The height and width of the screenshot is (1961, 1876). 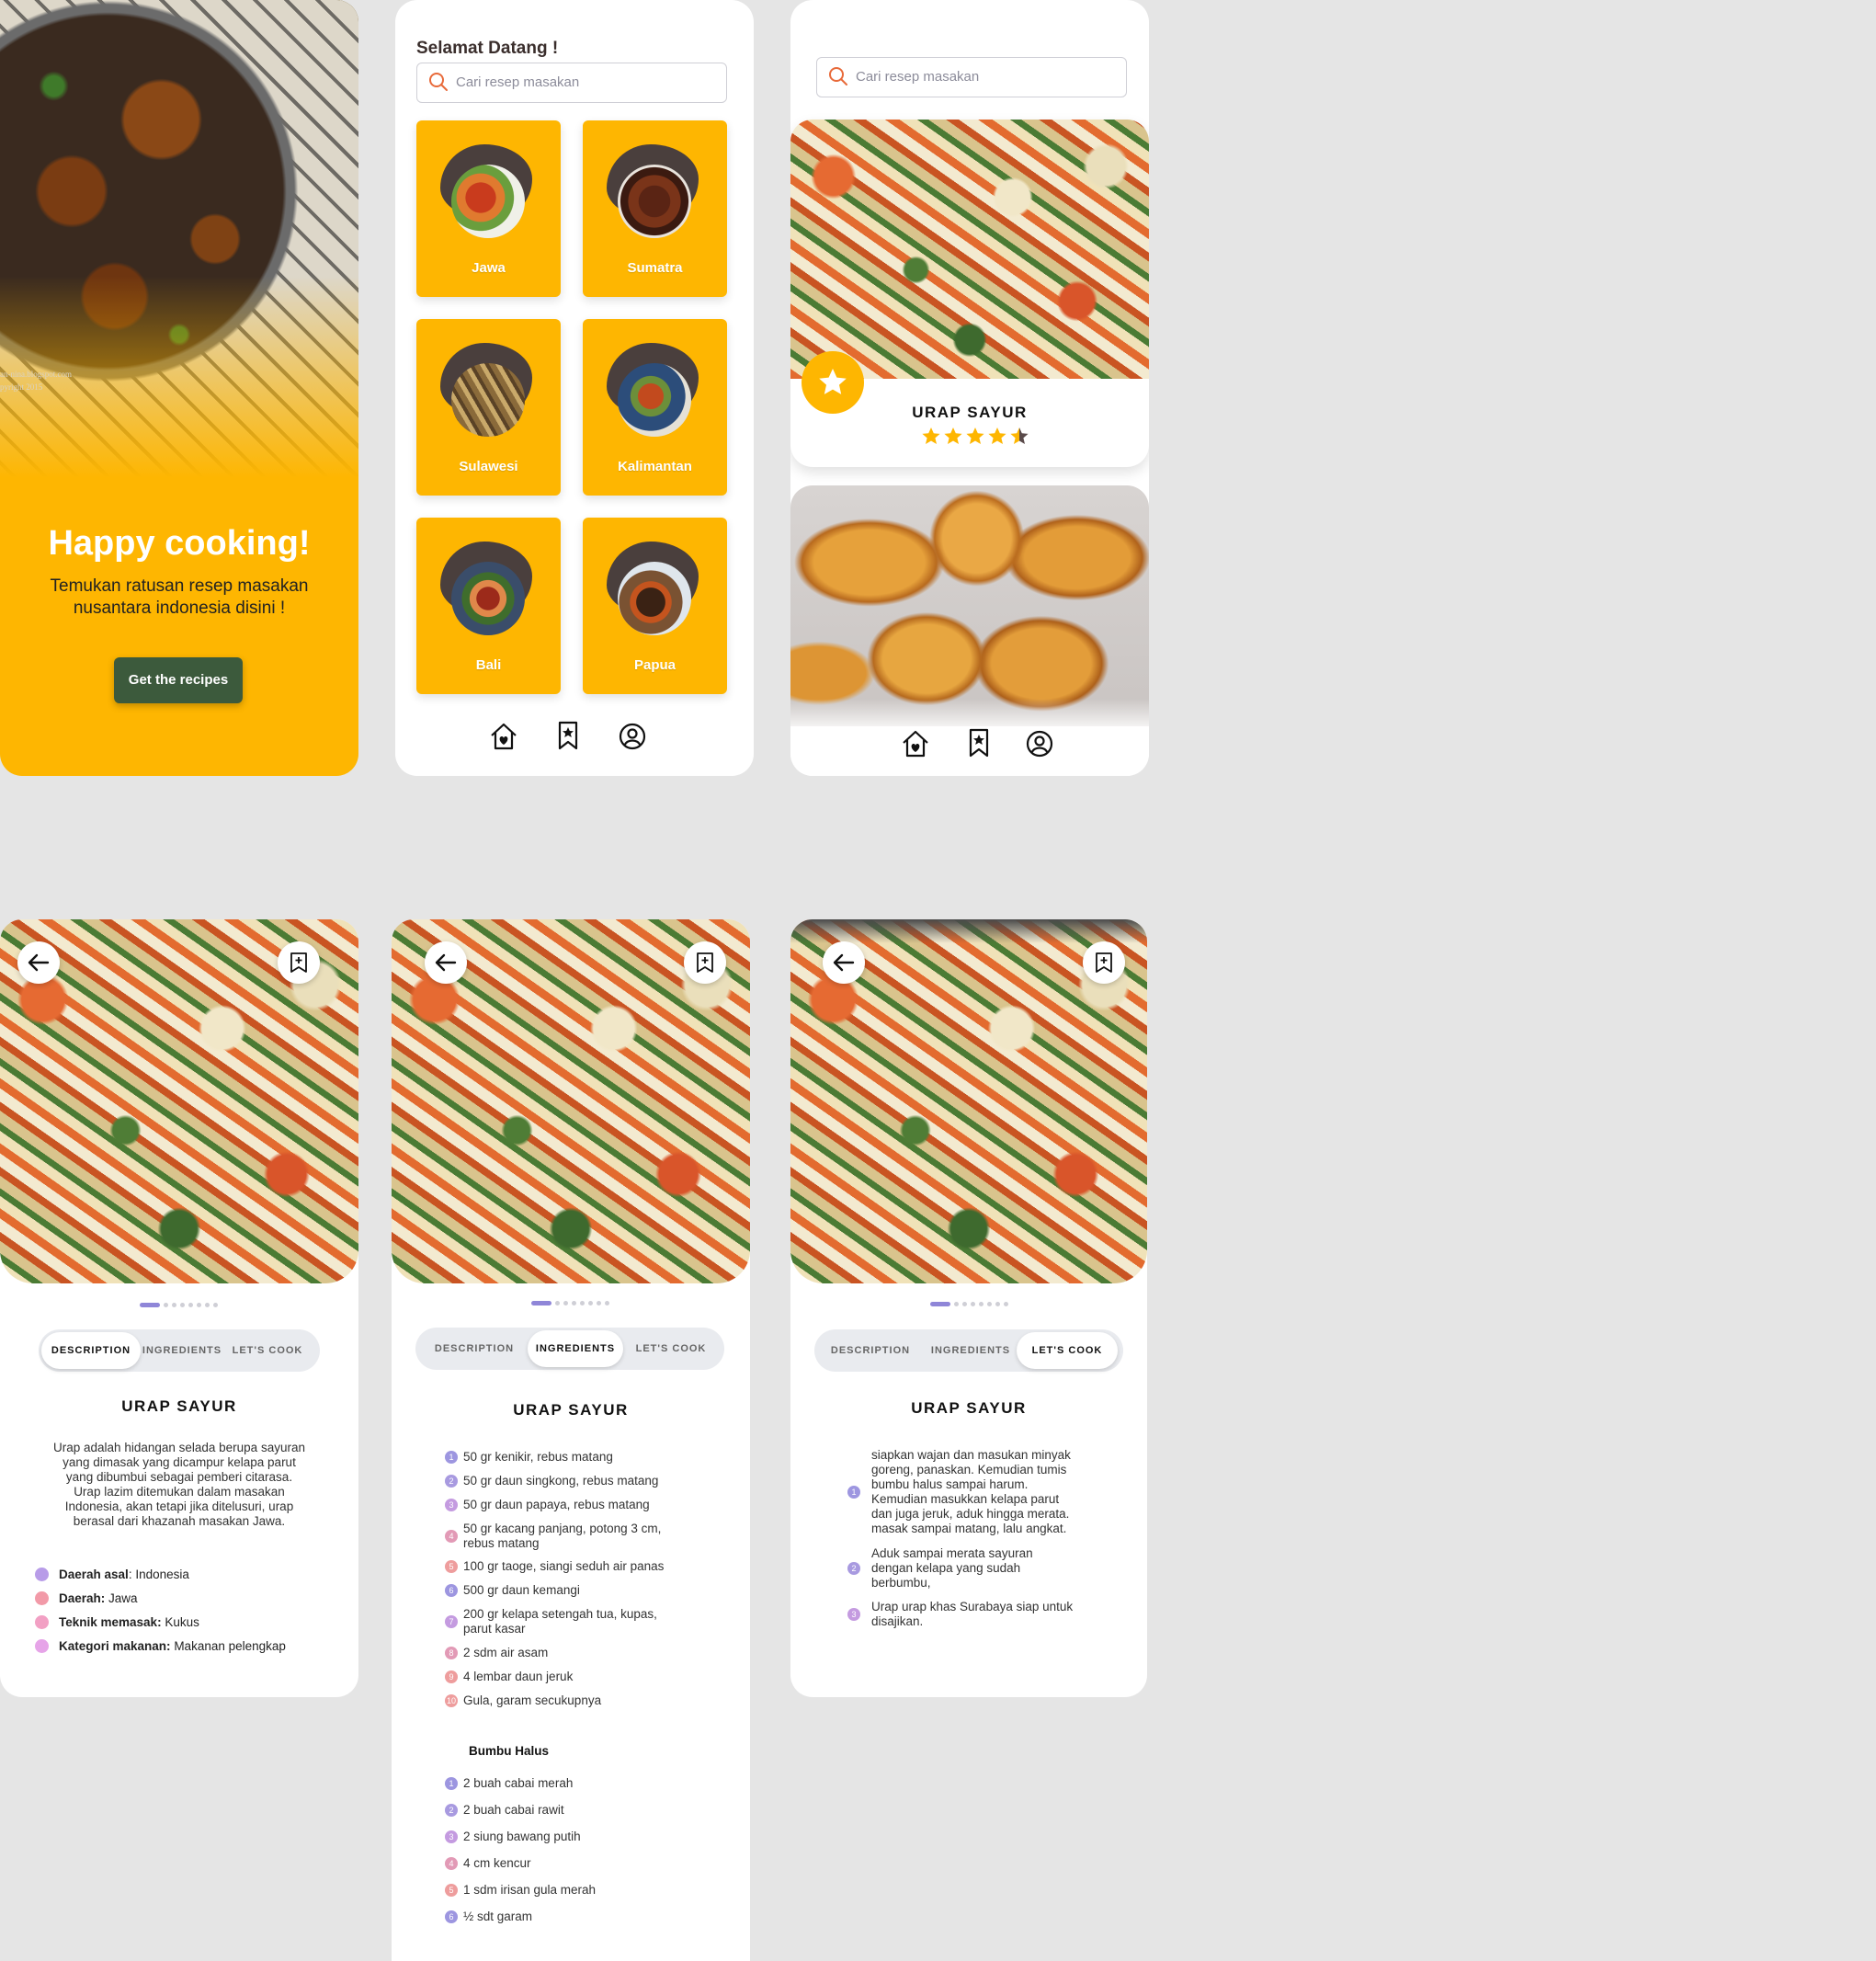 I want to click on fact-item: Daerah asal: Indonesia, so click(x=191, y=1578).